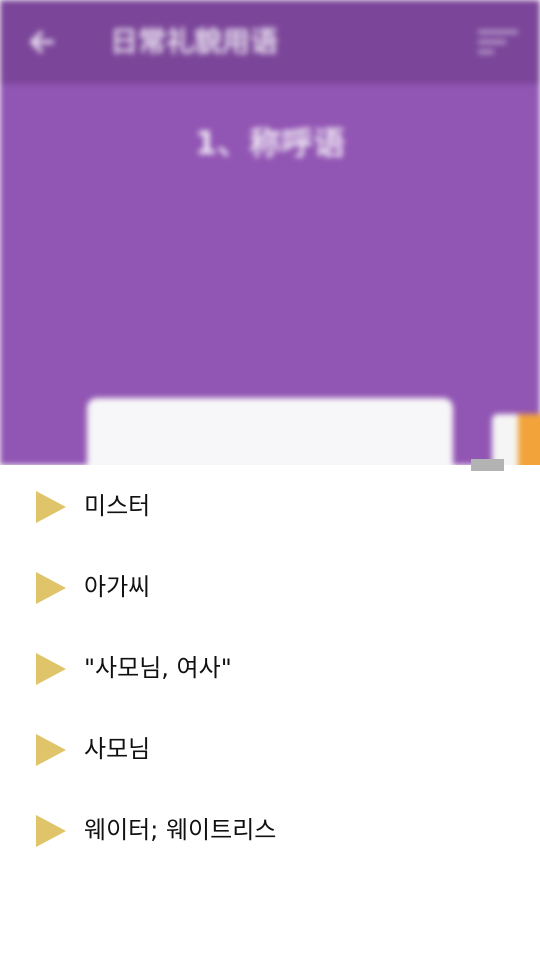 The image size is (540, 960). What do you see at coordinates (117, 506) in the screenshot?
I see `word-text: 미스터` at bounding box center [117, 506].